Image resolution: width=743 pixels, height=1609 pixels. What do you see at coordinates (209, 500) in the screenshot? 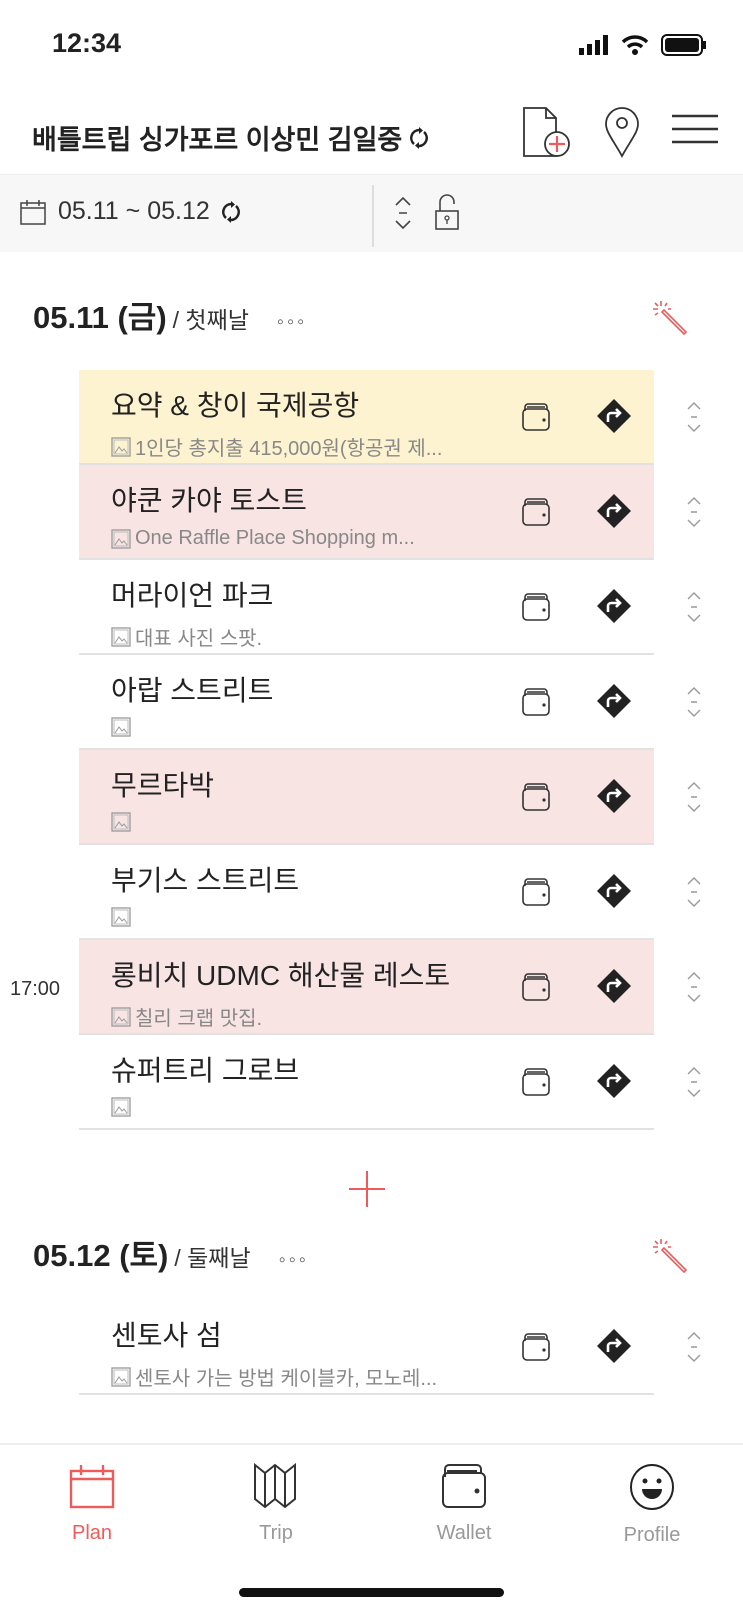
I see `place-name: 야쿤 카야 토스트` at bounding box center [209, 500].